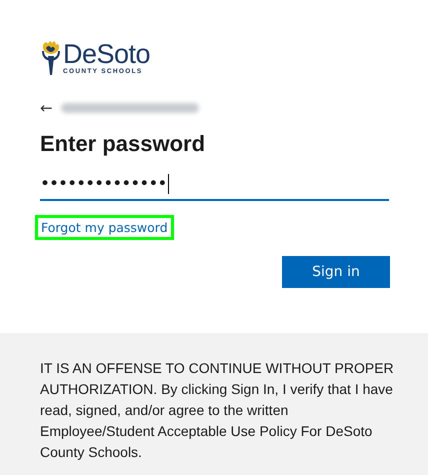 The image size is (428, 475). What do you see at coordinates (51, 58) in the screenshot?
I see `torch-icon` at bounding box center [51, 58].